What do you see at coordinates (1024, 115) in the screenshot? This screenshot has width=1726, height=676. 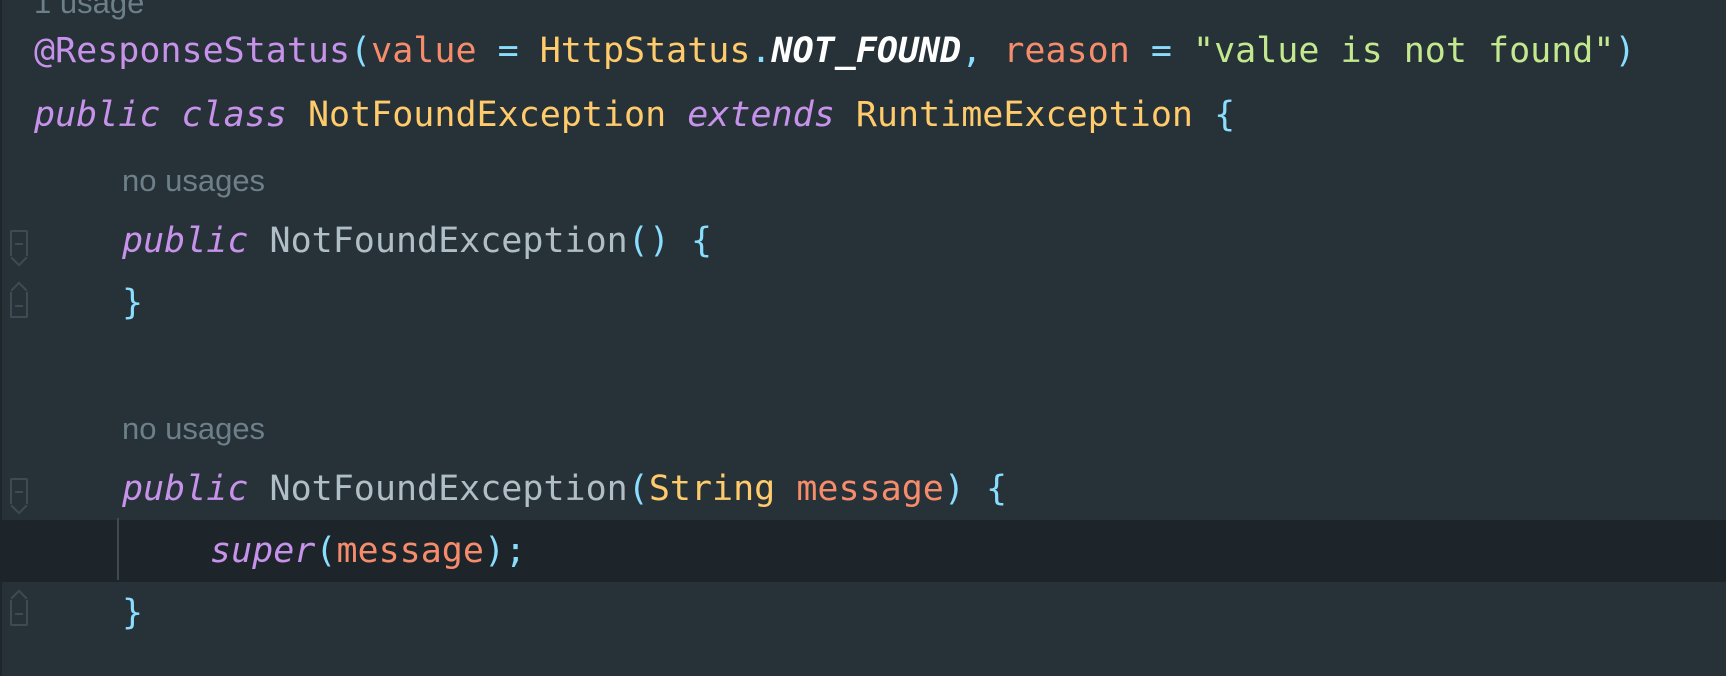 I see `class-name: RuntimeException` at bounding box center [1024, 115].